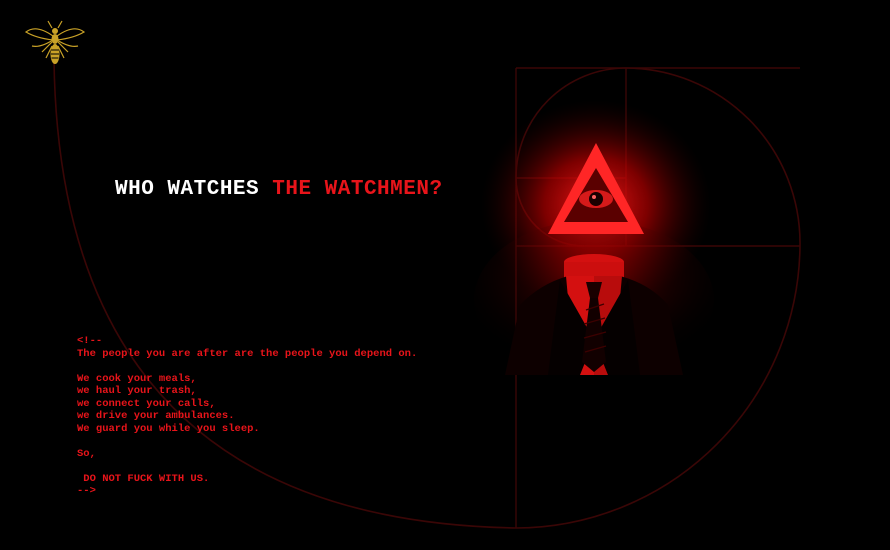 The height and width of the screenshot is (550, 890). I want to click on message-line: <!--, so click(90, 341).